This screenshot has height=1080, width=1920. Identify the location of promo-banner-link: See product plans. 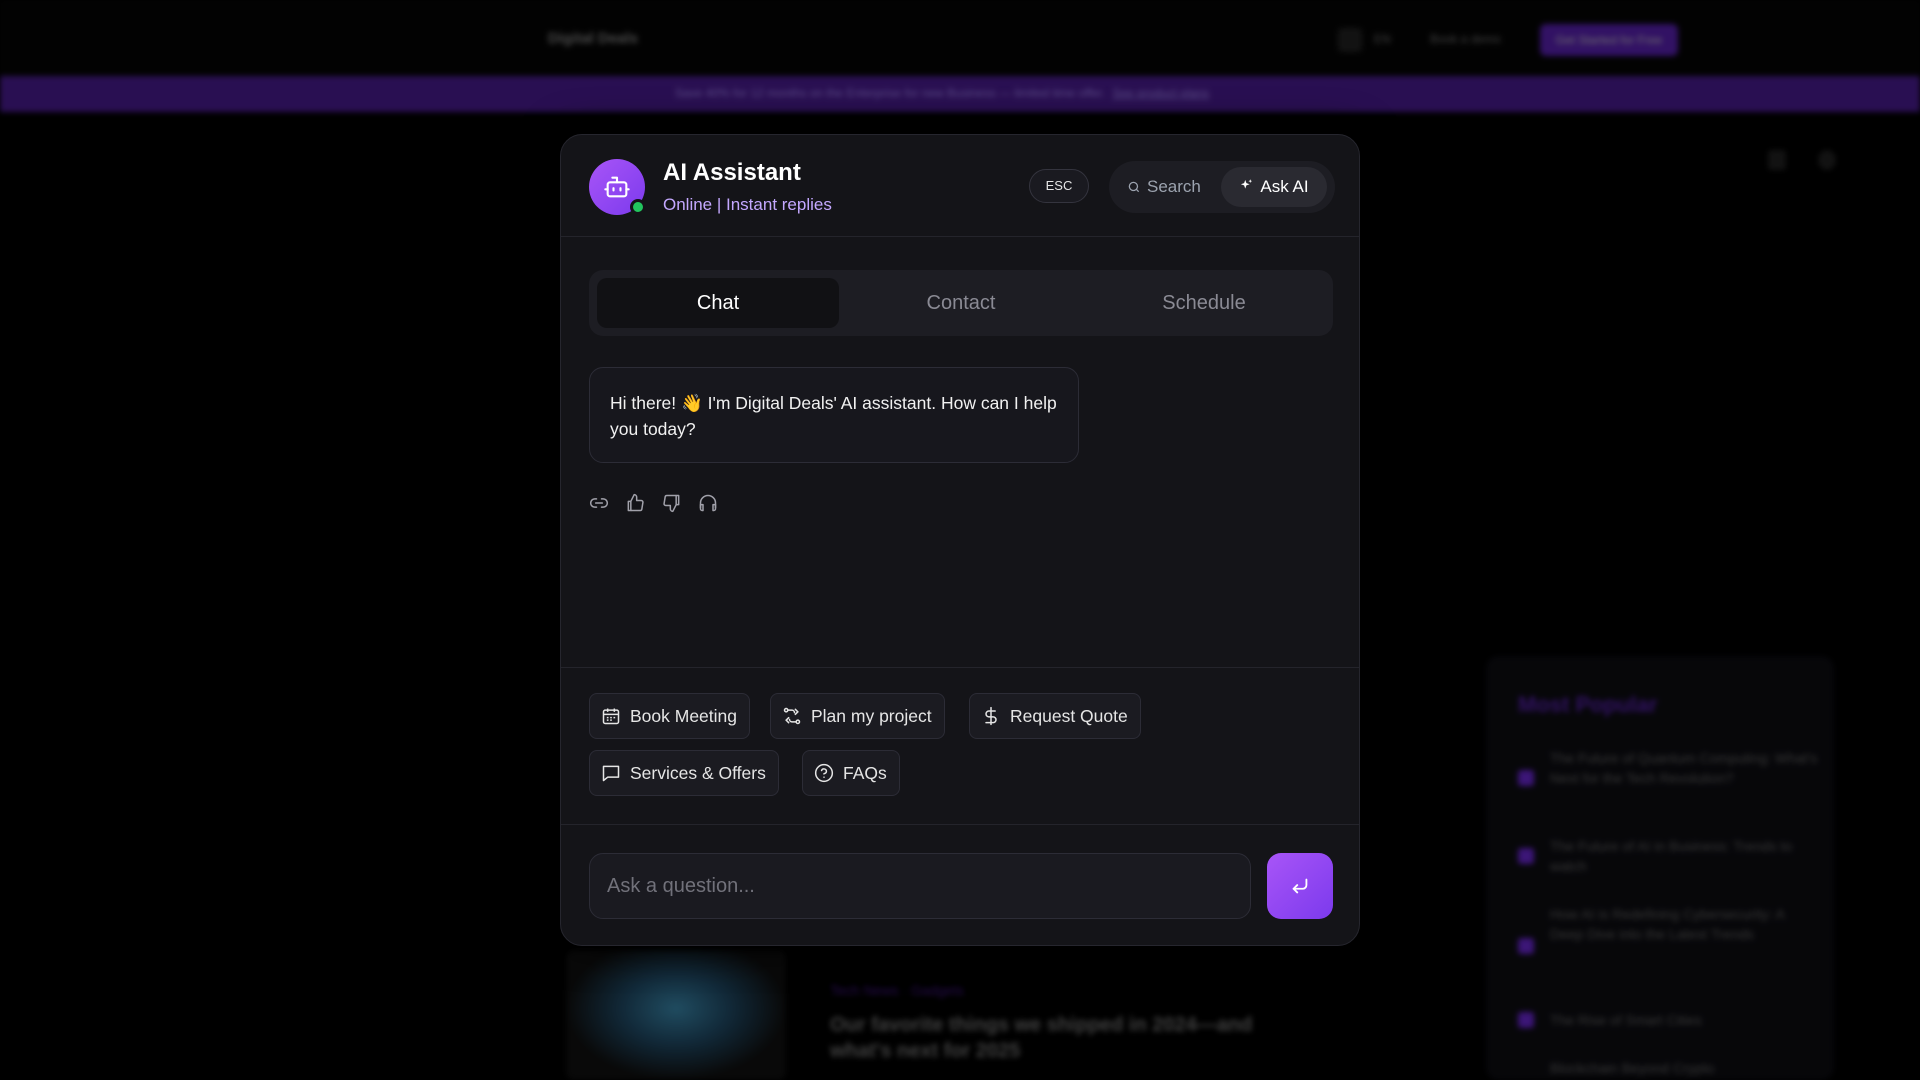
(1160, 93).